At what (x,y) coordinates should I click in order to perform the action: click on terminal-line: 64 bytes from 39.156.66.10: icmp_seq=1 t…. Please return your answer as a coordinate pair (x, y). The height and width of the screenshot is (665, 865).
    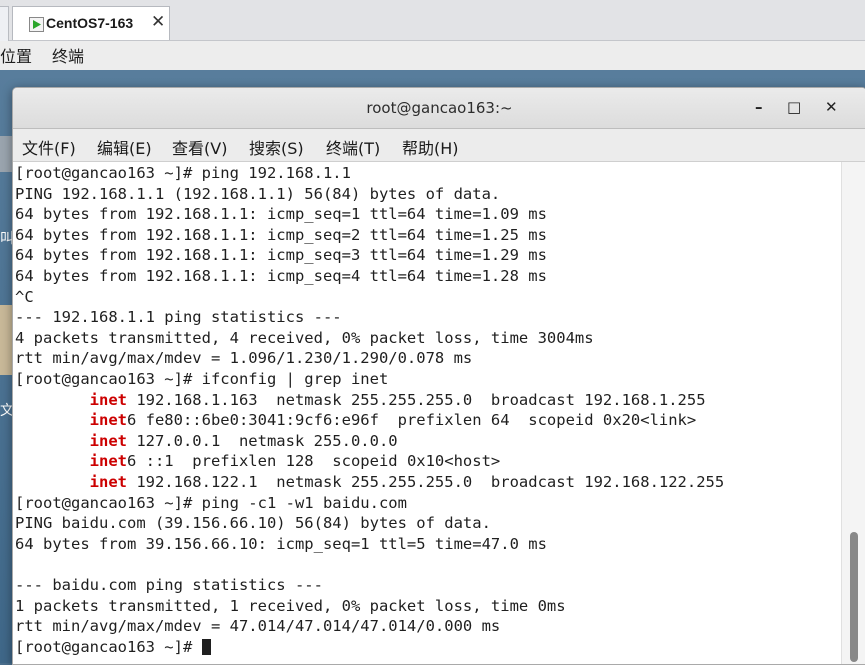
    Looking at the image, I should click on (281, 544).